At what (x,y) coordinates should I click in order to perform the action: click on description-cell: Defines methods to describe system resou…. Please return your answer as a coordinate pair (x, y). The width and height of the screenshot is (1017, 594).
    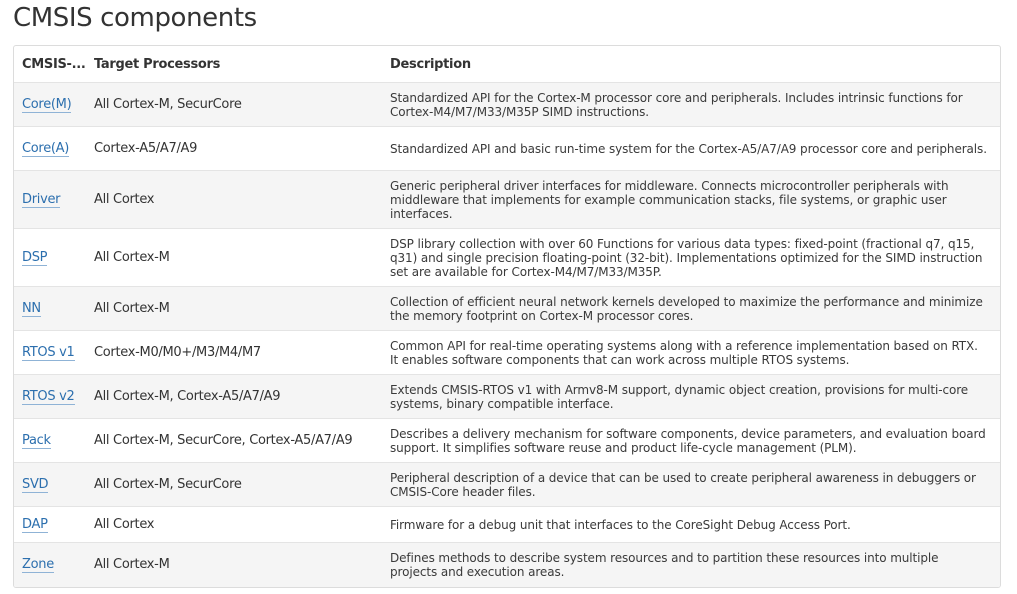
    Looking at the image, I should click on (691, 564).